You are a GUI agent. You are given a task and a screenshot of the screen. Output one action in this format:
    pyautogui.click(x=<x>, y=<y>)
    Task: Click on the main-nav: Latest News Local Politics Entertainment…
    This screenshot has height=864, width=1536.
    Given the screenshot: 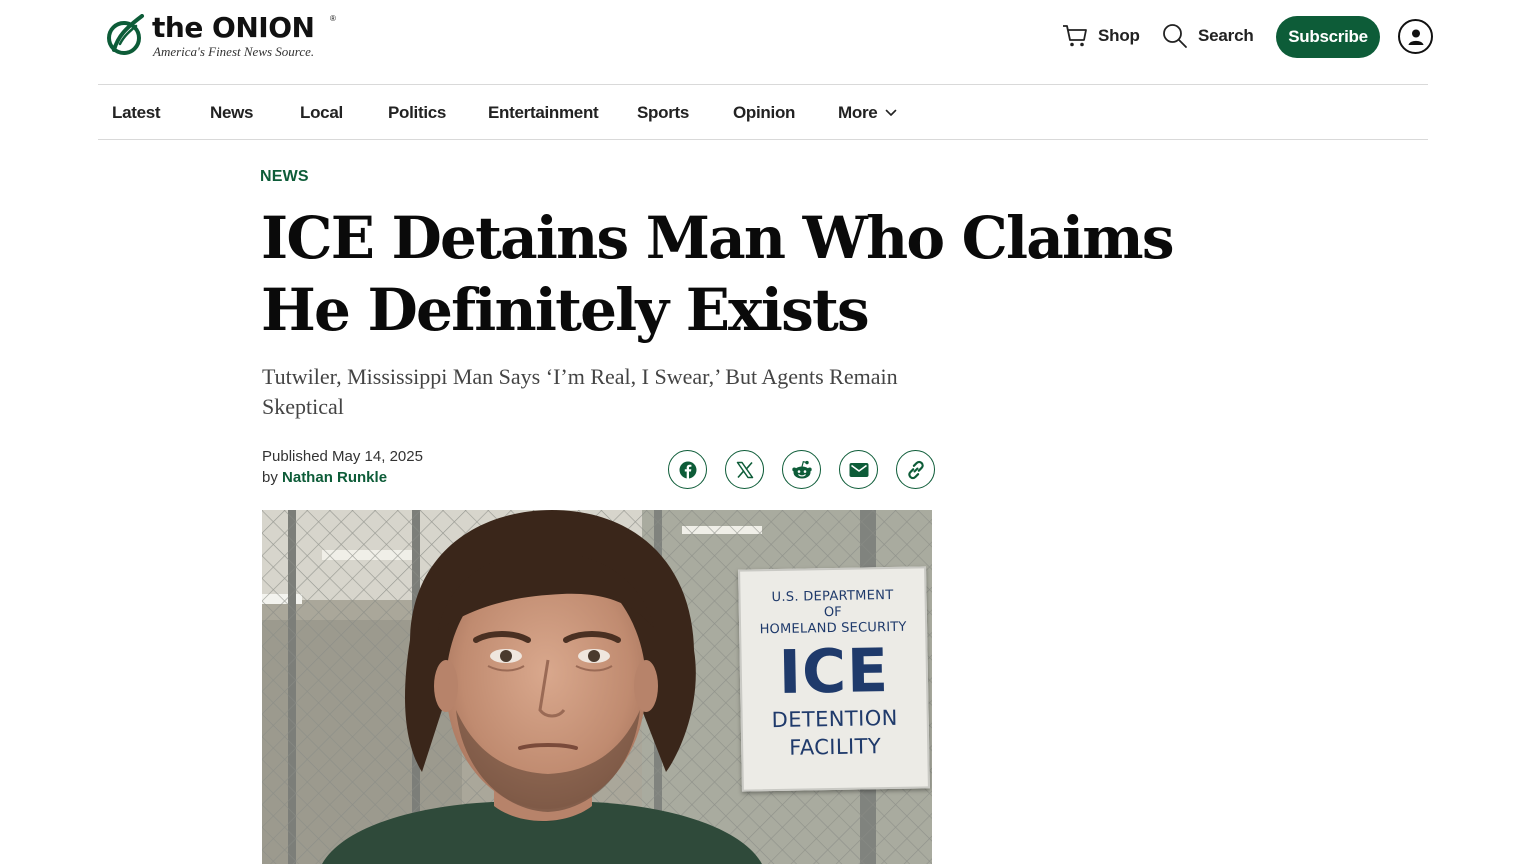 What is the action you would take?
    pyautogui.click(x=763, y=112)
    